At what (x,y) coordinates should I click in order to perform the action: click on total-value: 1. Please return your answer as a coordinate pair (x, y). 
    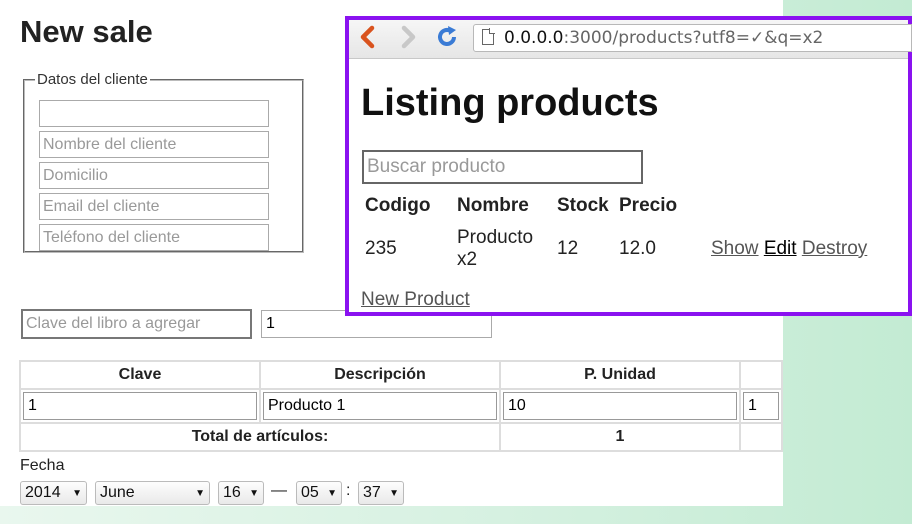
    Looking at the image, I should click on (620, 437).